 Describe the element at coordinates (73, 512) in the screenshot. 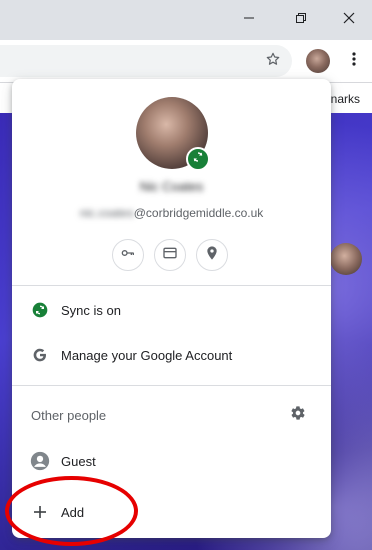

I see `add-label: Add` at that location.